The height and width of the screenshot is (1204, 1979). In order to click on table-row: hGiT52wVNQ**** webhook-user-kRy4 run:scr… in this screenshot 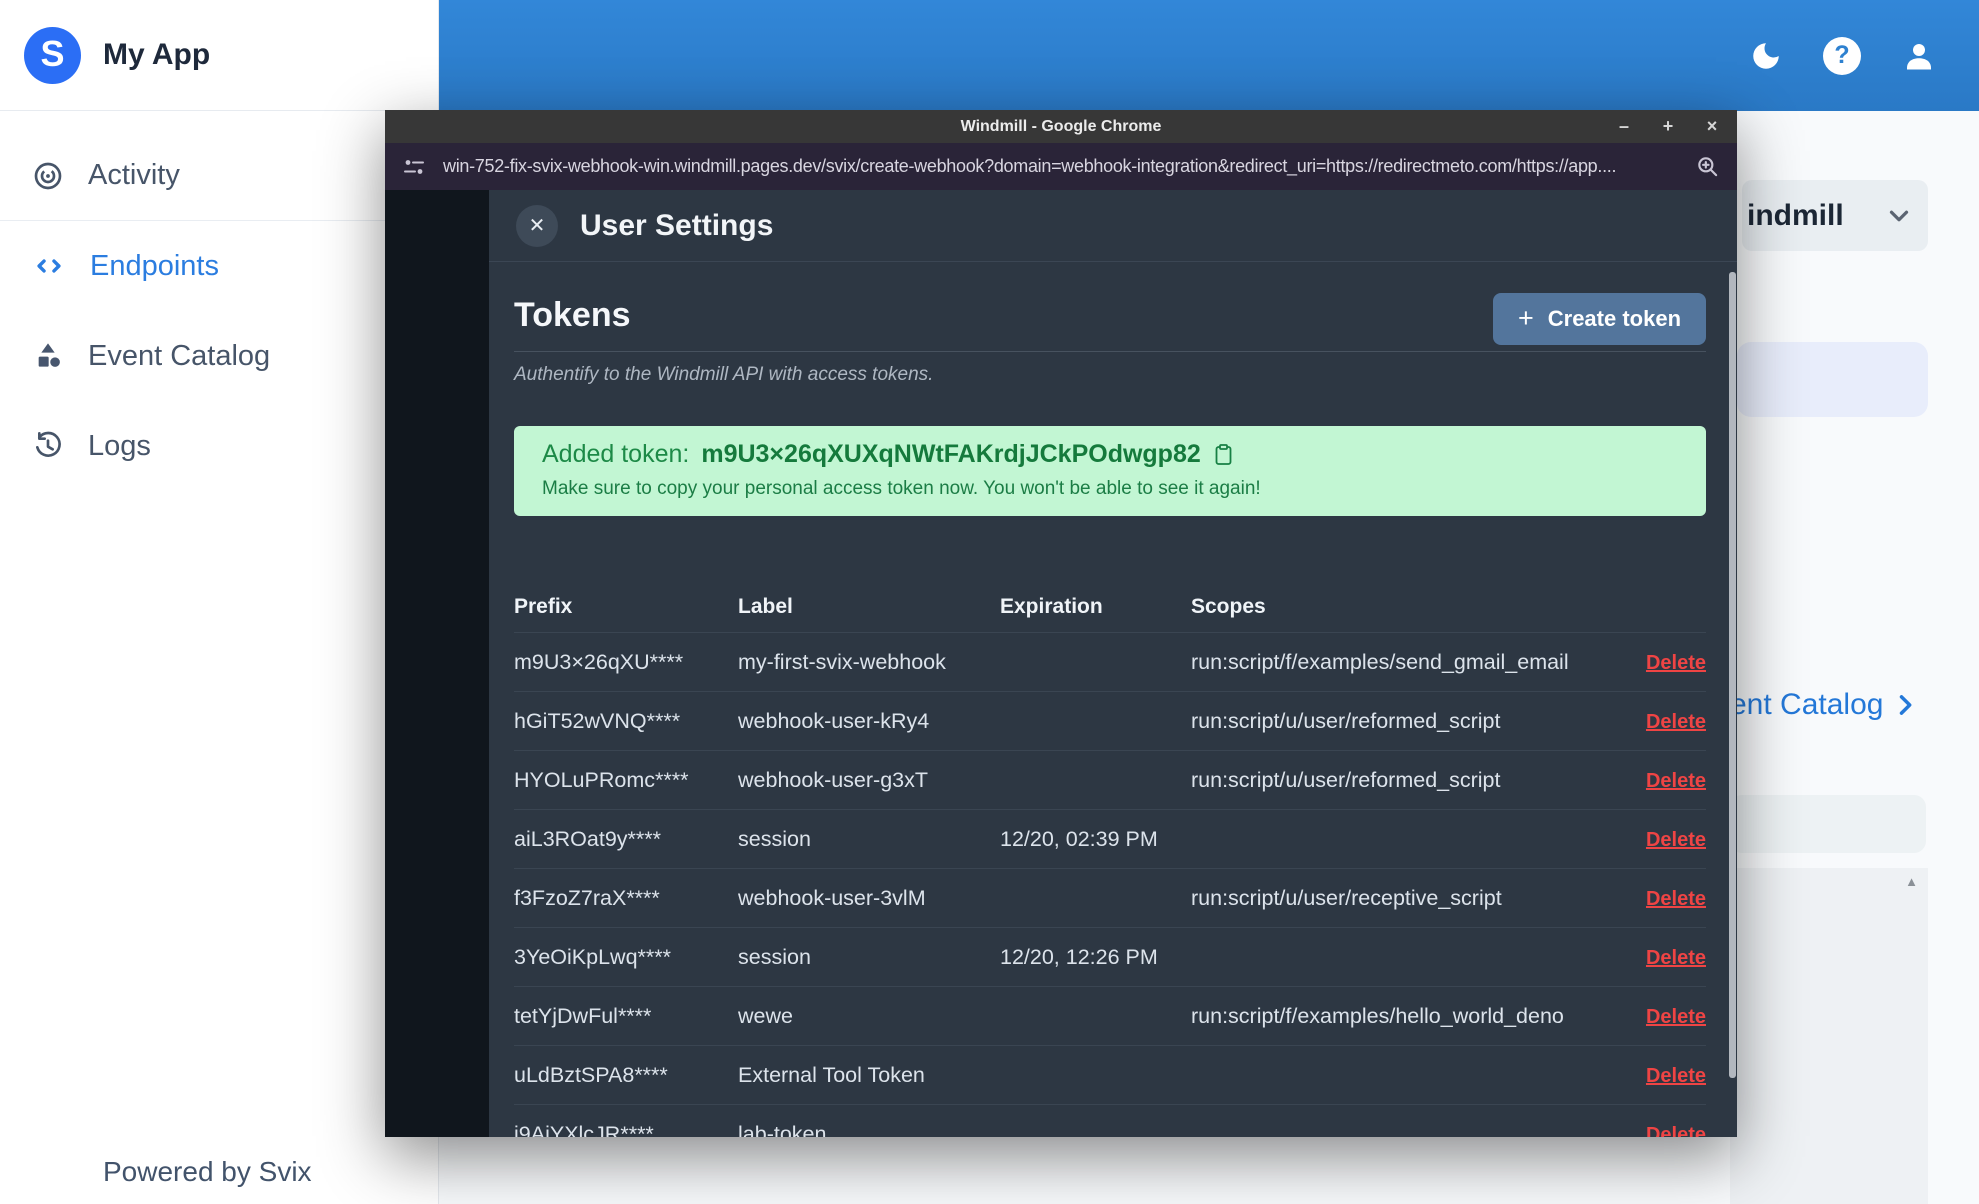, I will do `click(1110, 720)`.